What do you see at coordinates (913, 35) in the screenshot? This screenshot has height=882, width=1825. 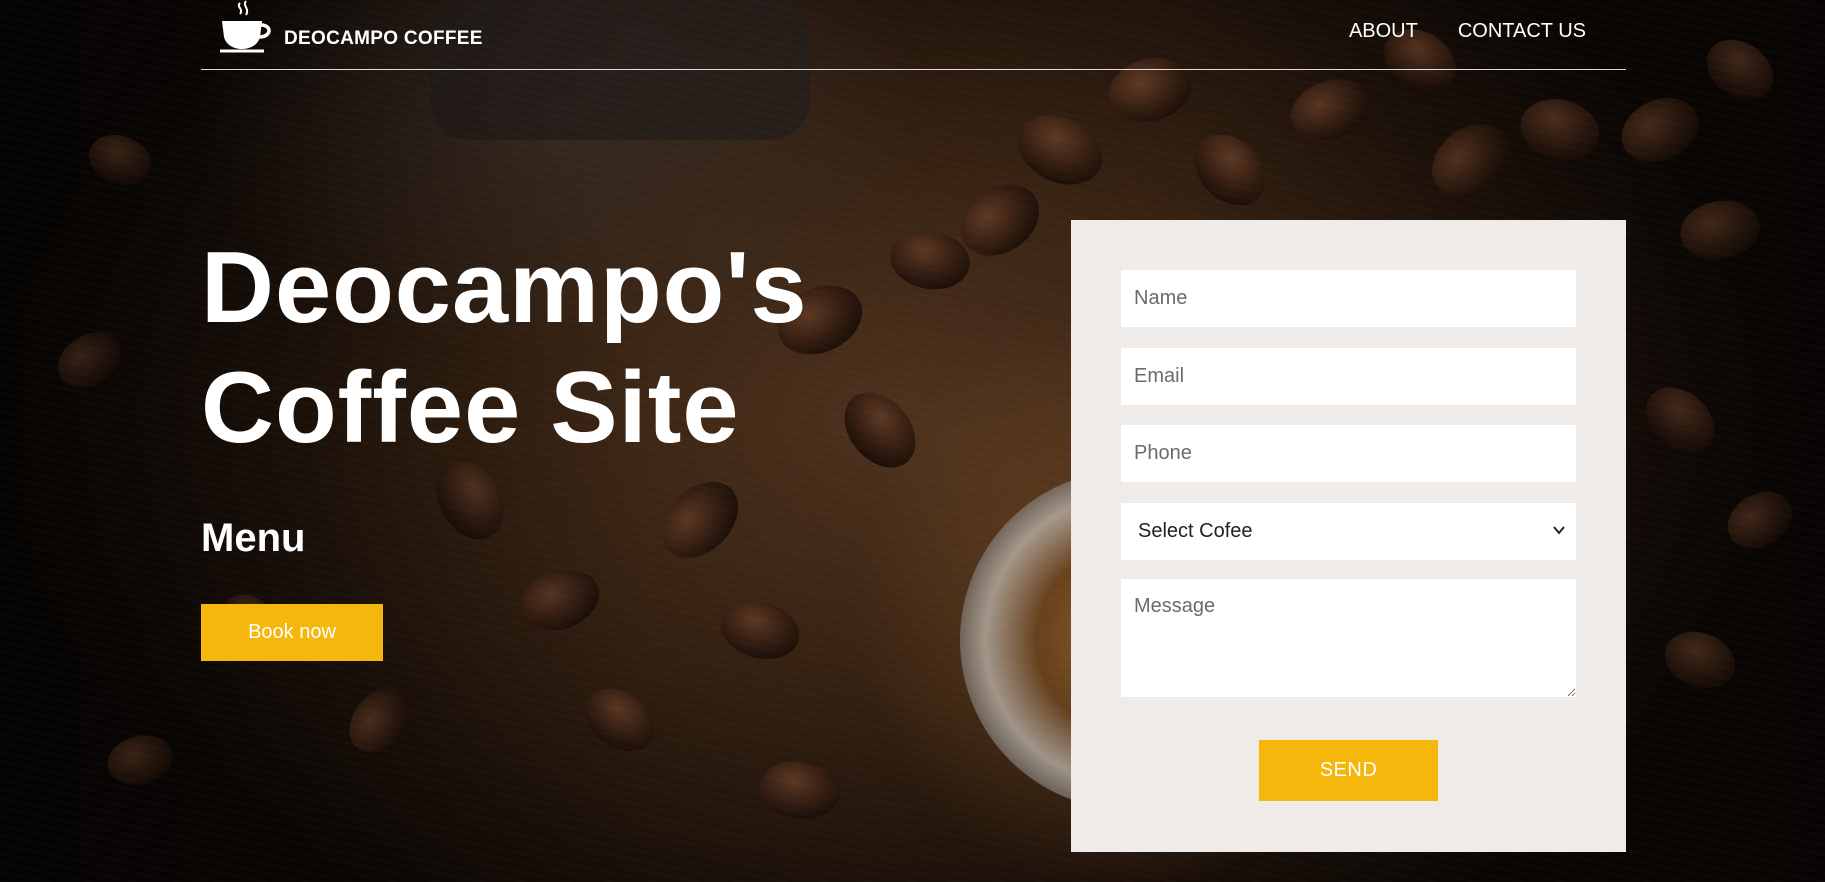 I see `top-navbar: DEOCAMPO COFFEE ABOUT CONTACT US` at bounding box center [913, 35].